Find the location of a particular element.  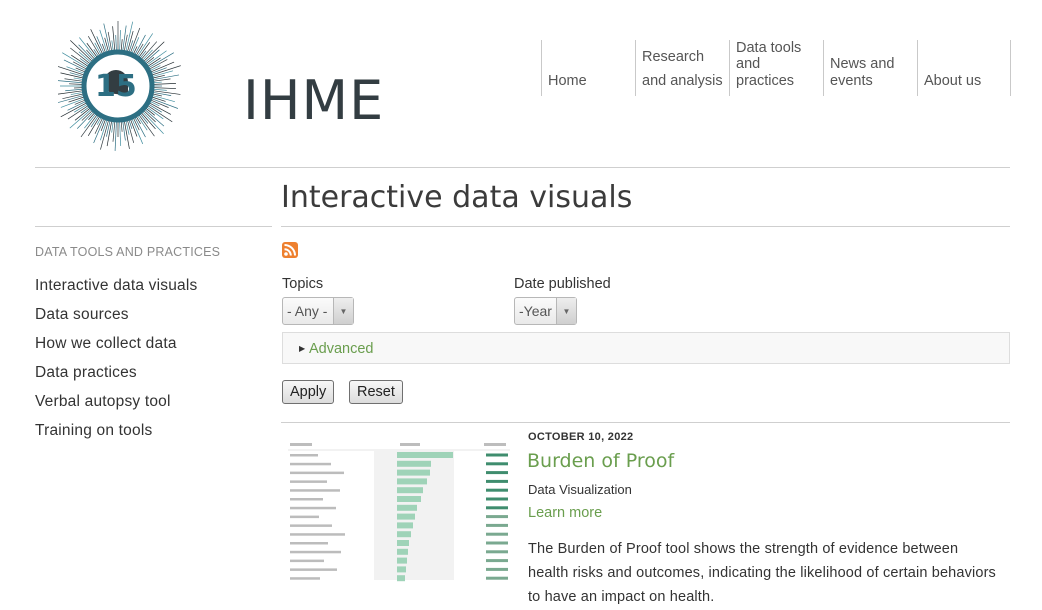

burden-of-proof-thumbnail-icon is located at coordinates (399, 509).